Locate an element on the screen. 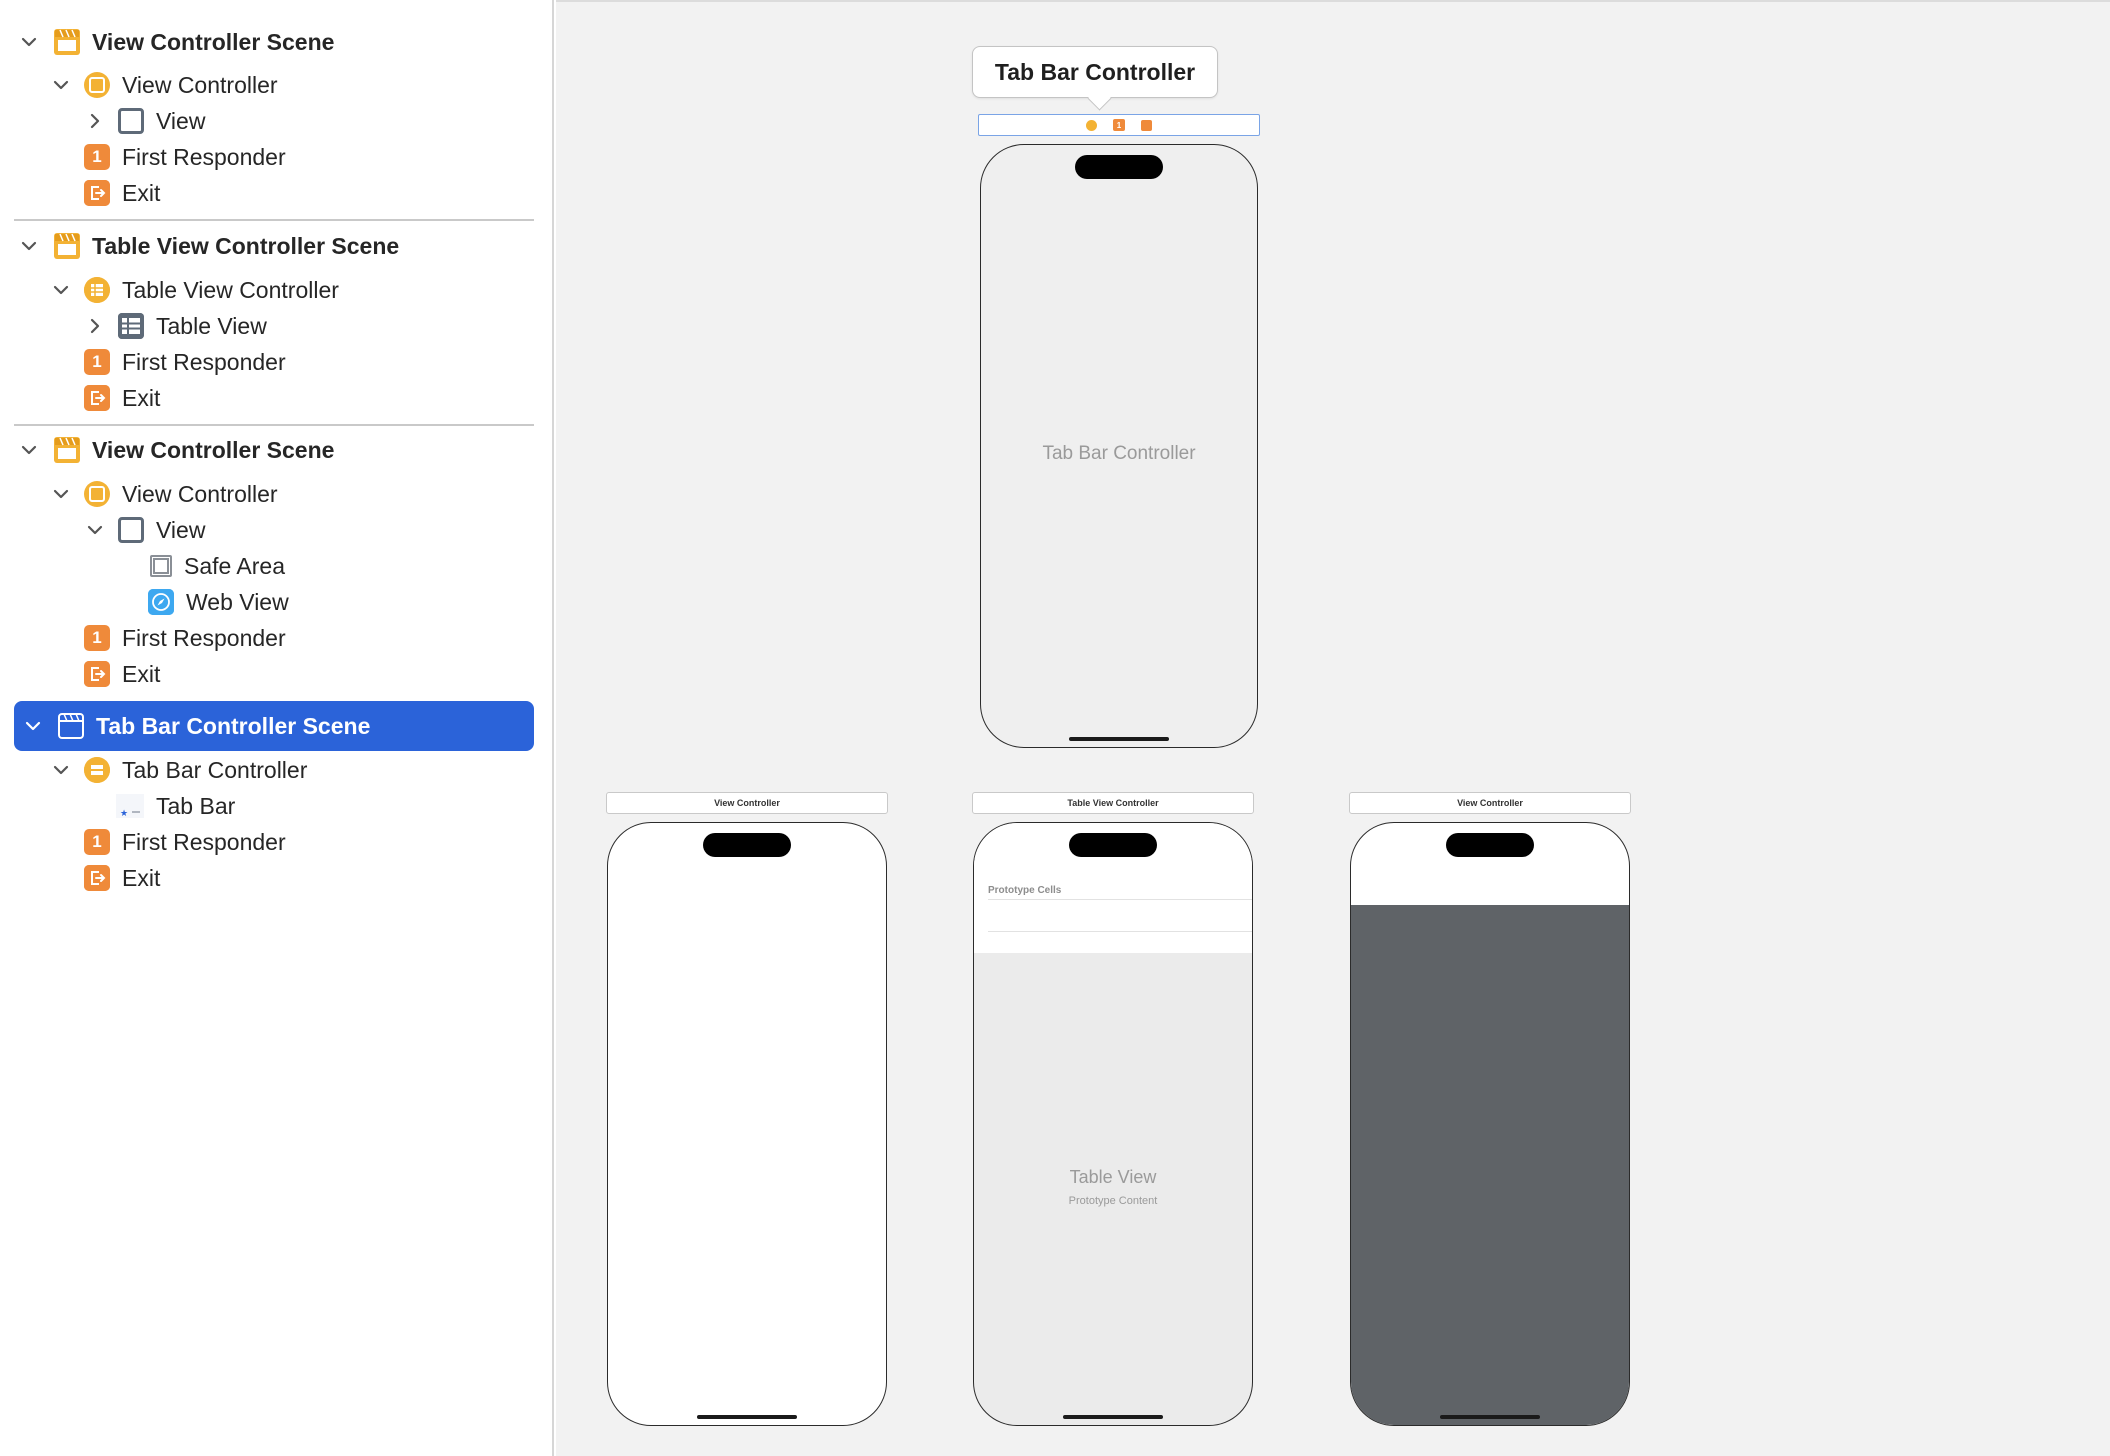 Image resolution: width=2110 pixels, height=1456 pixels. view-icon is located at coordinates (131, 530).